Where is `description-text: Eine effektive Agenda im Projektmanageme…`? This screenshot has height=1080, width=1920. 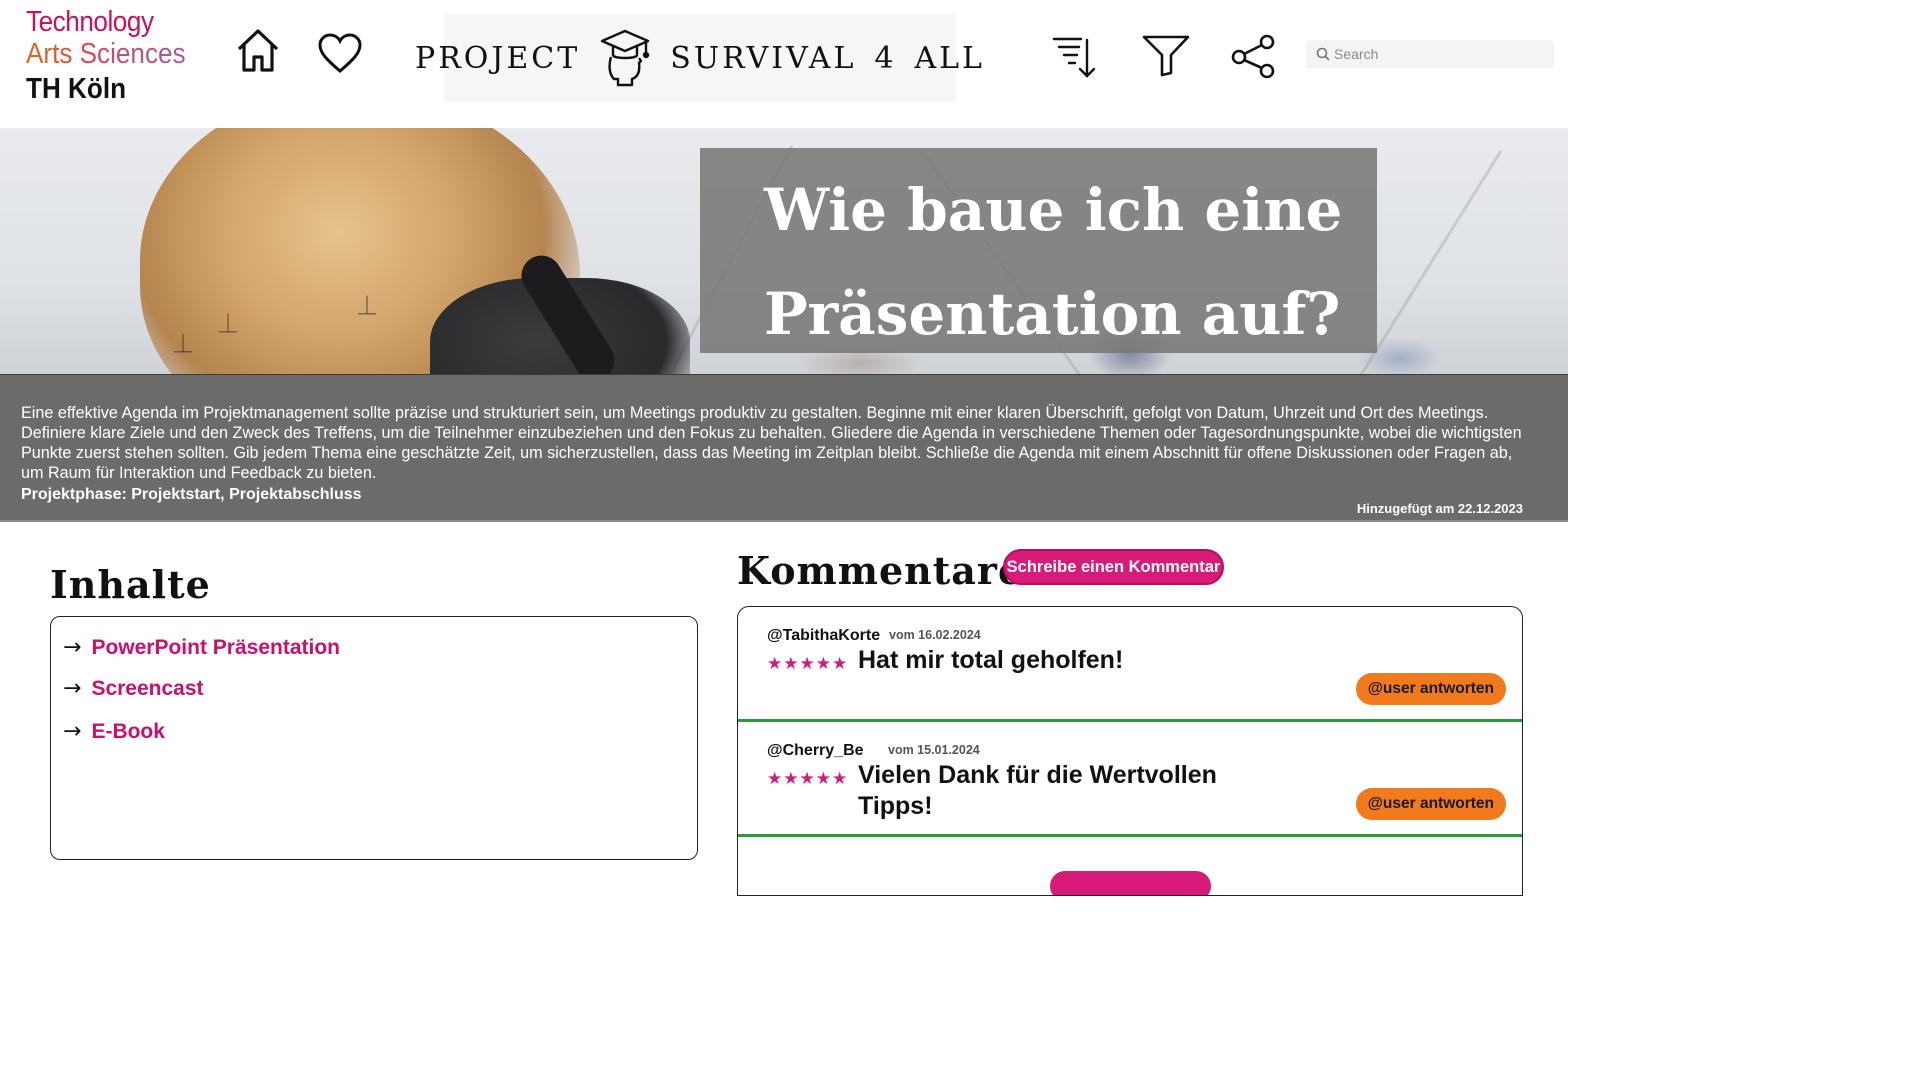
description-text: Eine effektive Agenda im Projektmanageme… is located at coordinates (771, 443).